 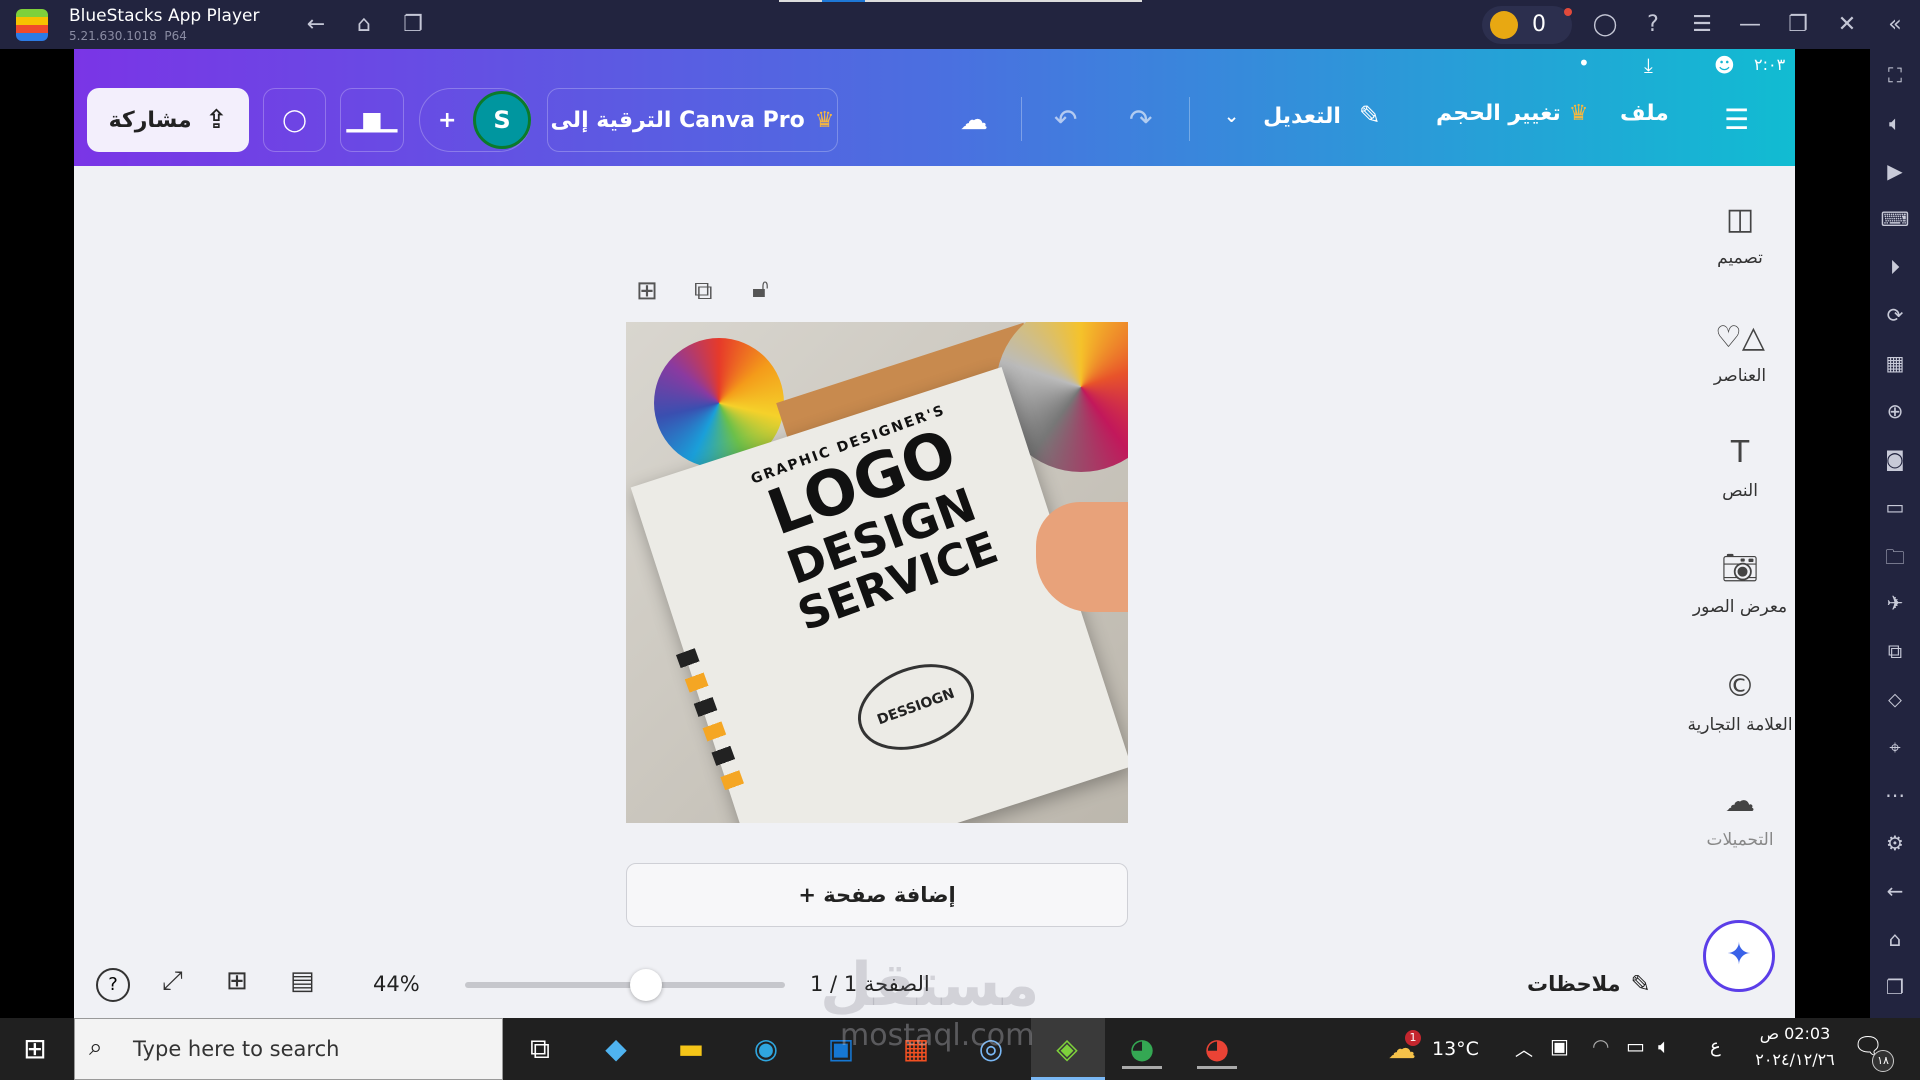 I want to click on collapse-sidebar-icon: «, so click(x=1895, y=25).